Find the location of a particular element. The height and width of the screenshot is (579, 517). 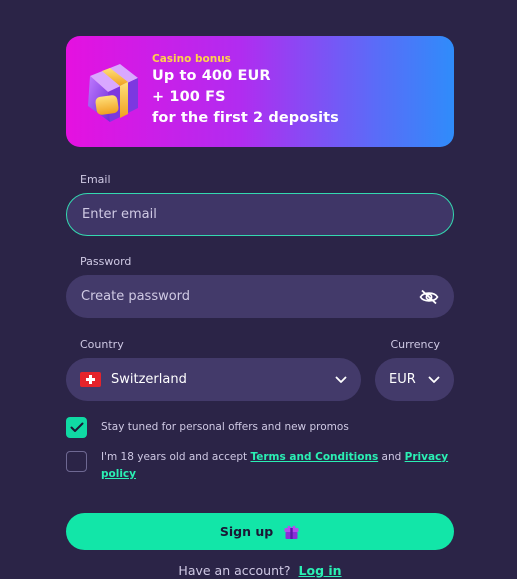

promos-checkbox is located at coordinates (76, 427).